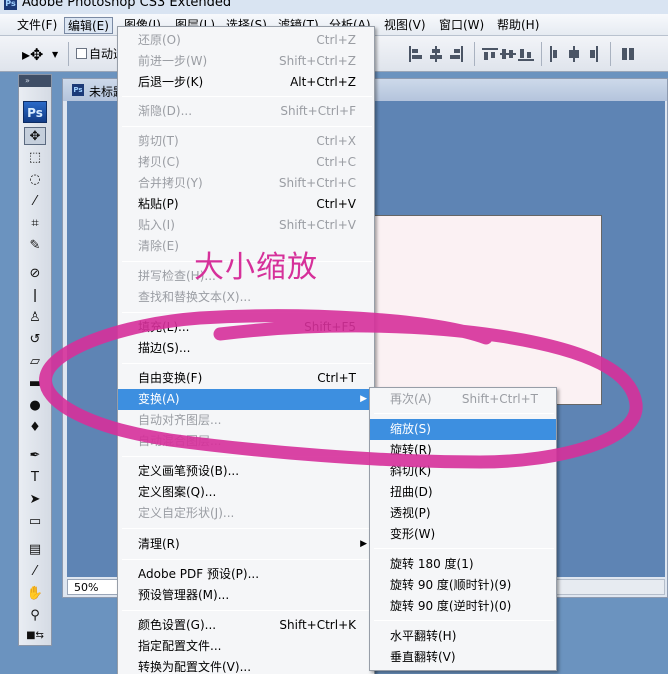 The image size is (668, 674). What do you see at coordinates (35, 246) in the screenshot?
I see `slice-tool-icon: ✎` at bounding box center [35, 246].